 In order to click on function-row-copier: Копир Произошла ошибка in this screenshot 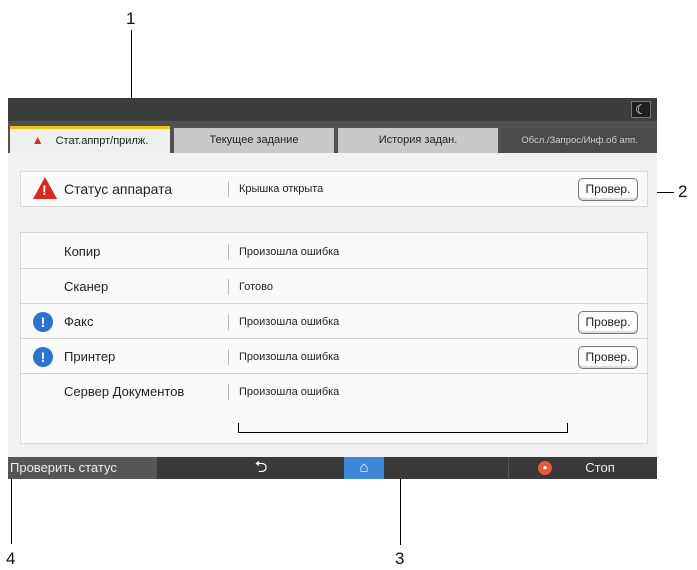, I will do `click(334, 252)`.